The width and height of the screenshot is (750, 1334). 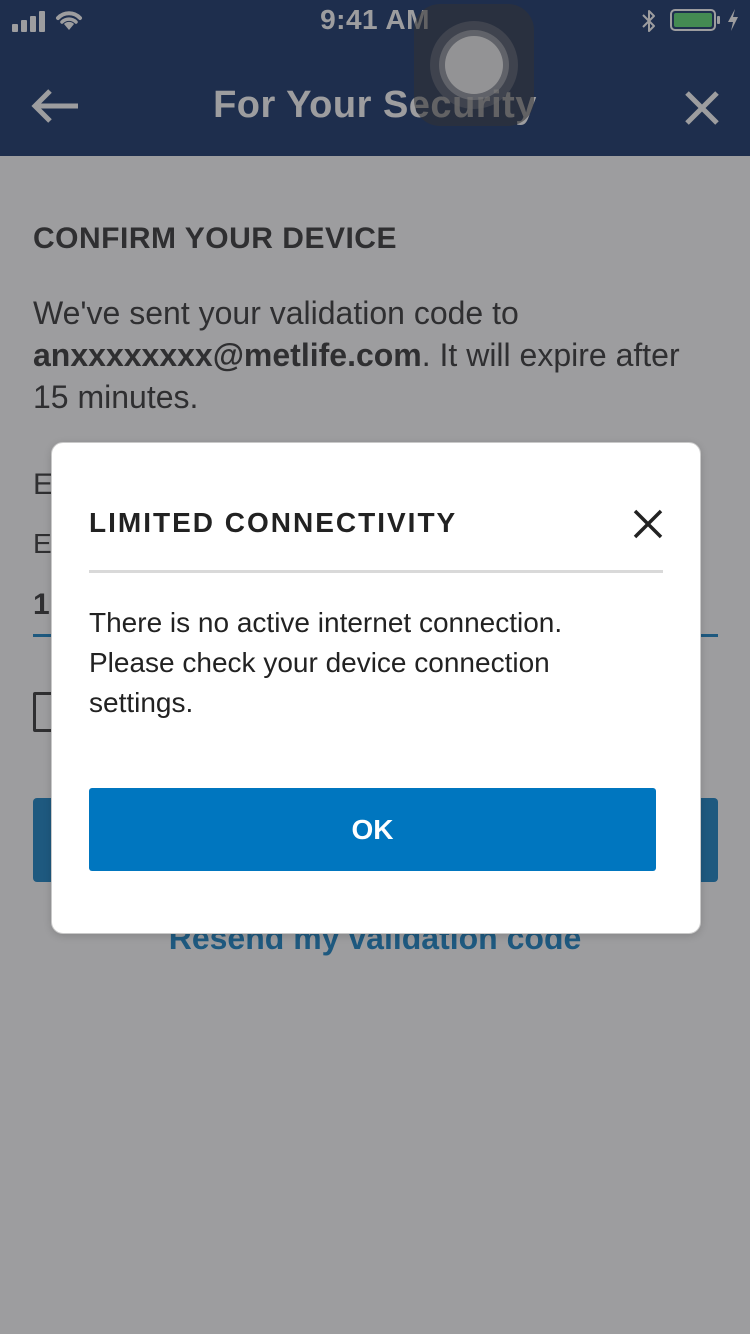 What do you see at coordinates (648, 524) in the screenshot?
I see `close-icon` at bounding box center [648, 524].